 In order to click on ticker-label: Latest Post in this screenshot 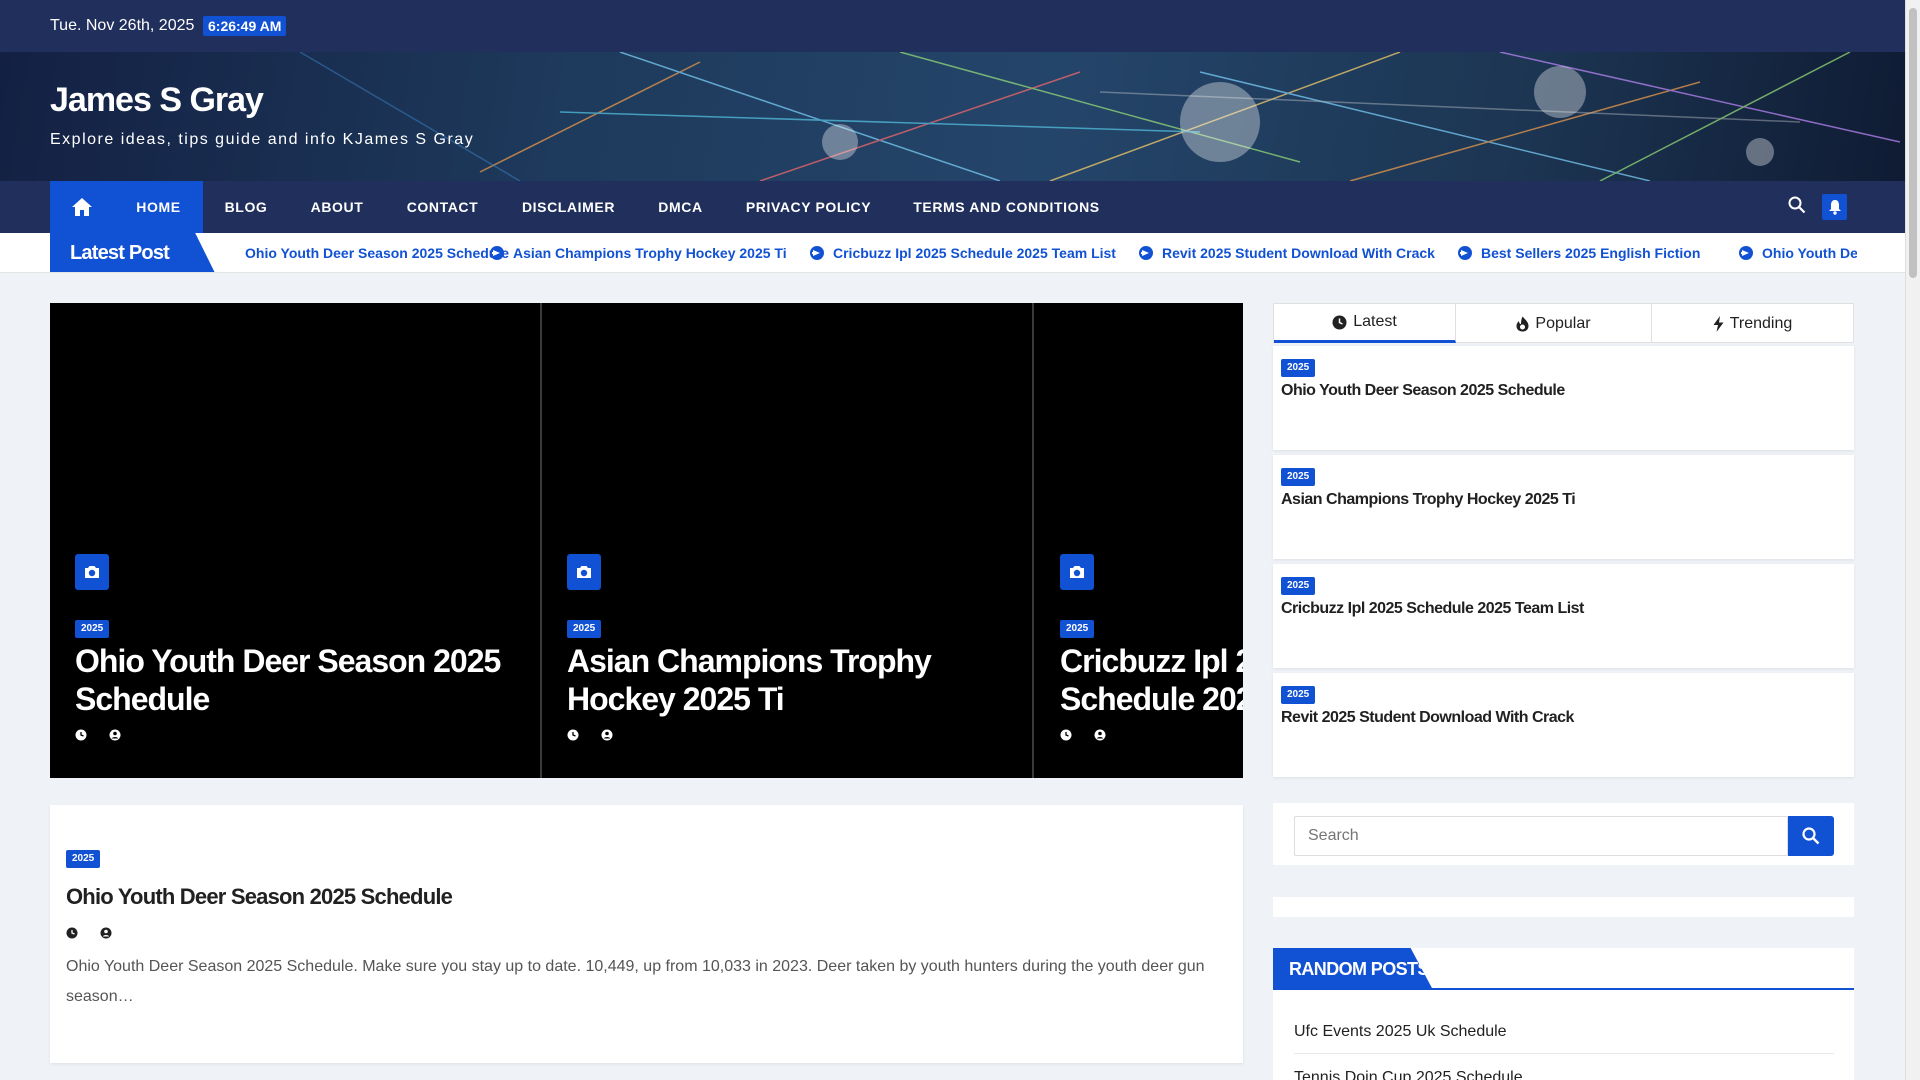, I will do `click(132, 252)`.